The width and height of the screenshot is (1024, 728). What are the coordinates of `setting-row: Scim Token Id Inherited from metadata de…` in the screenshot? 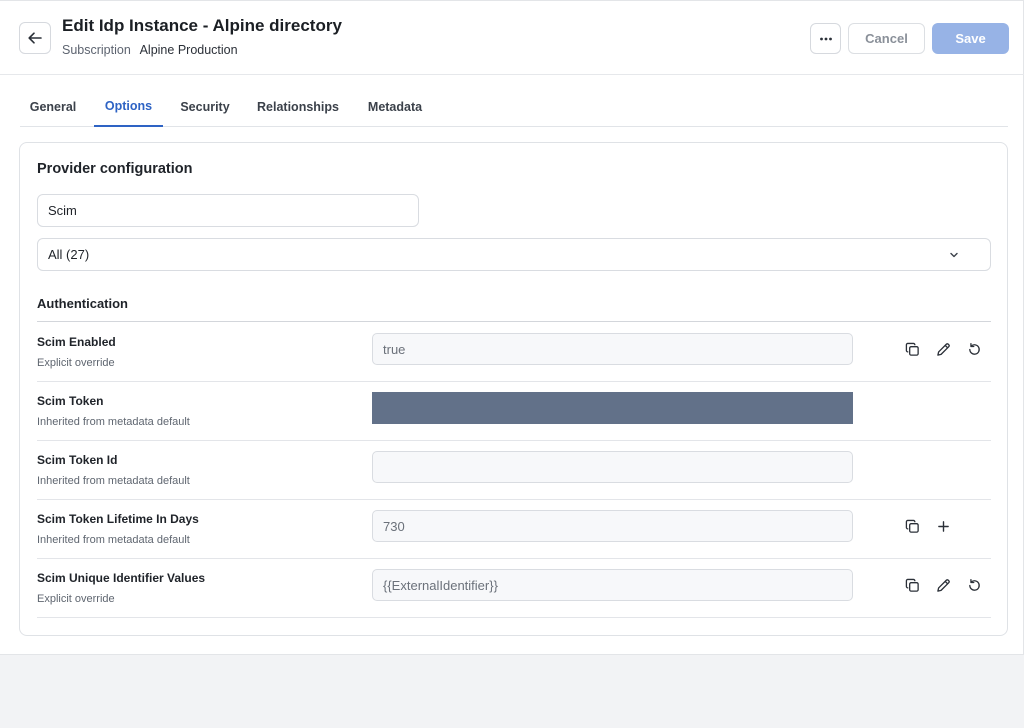 It's located at (514, 470).